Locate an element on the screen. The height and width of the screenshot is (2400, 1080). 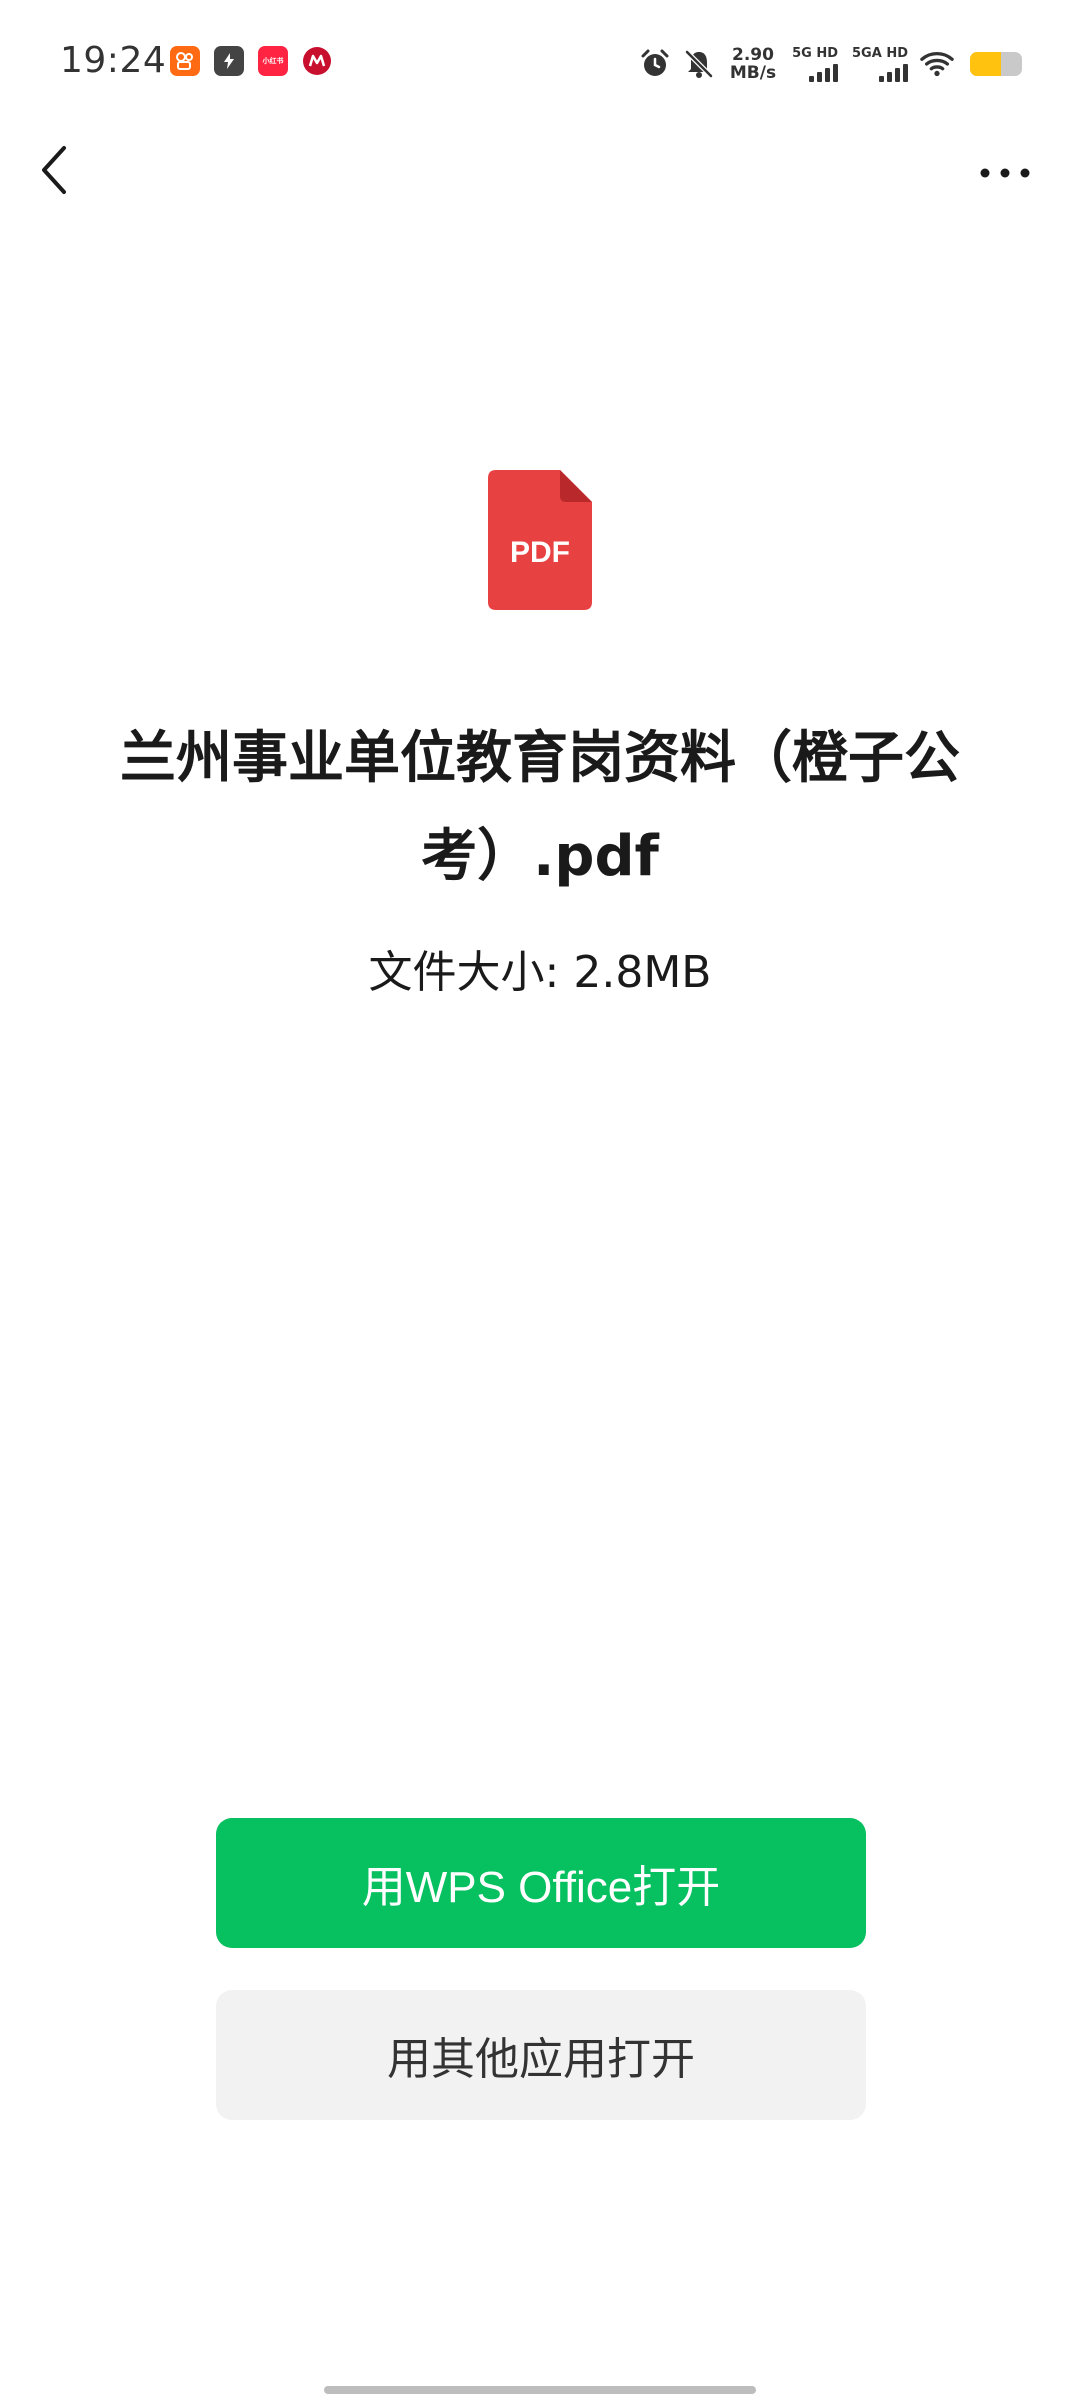
more-horizontal-icon is located at coordinates (1005, 173).